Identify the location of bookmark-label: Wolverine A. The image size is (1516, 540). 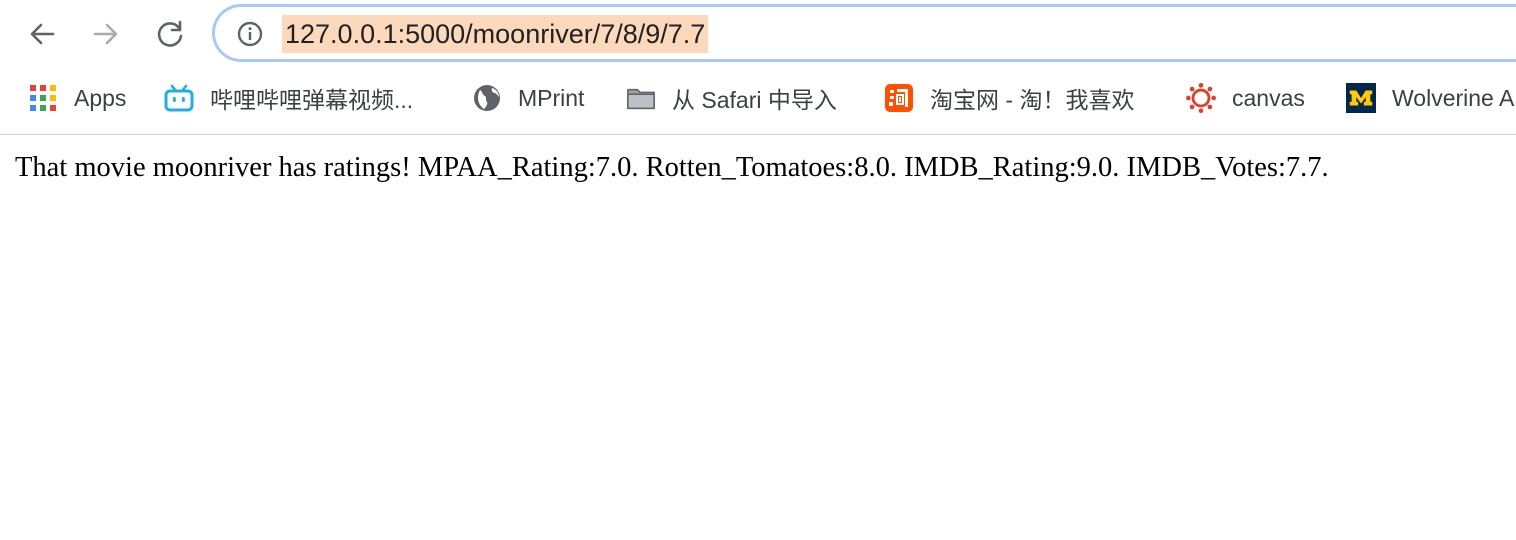
(1453, 97).